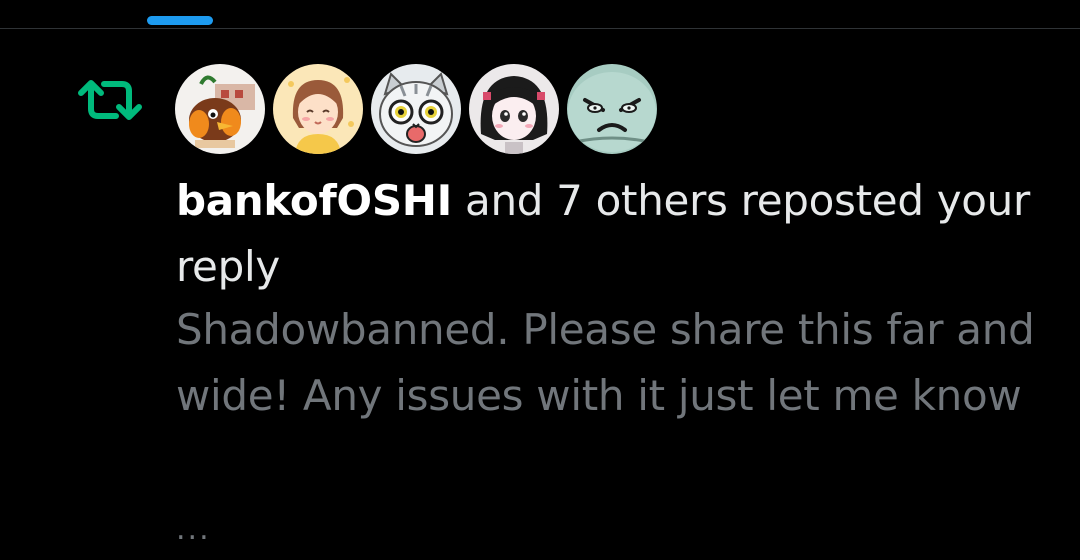  Describe the element at coordinates (612, 109) in the screenshot. I see `frown-face-avatar` at that location.